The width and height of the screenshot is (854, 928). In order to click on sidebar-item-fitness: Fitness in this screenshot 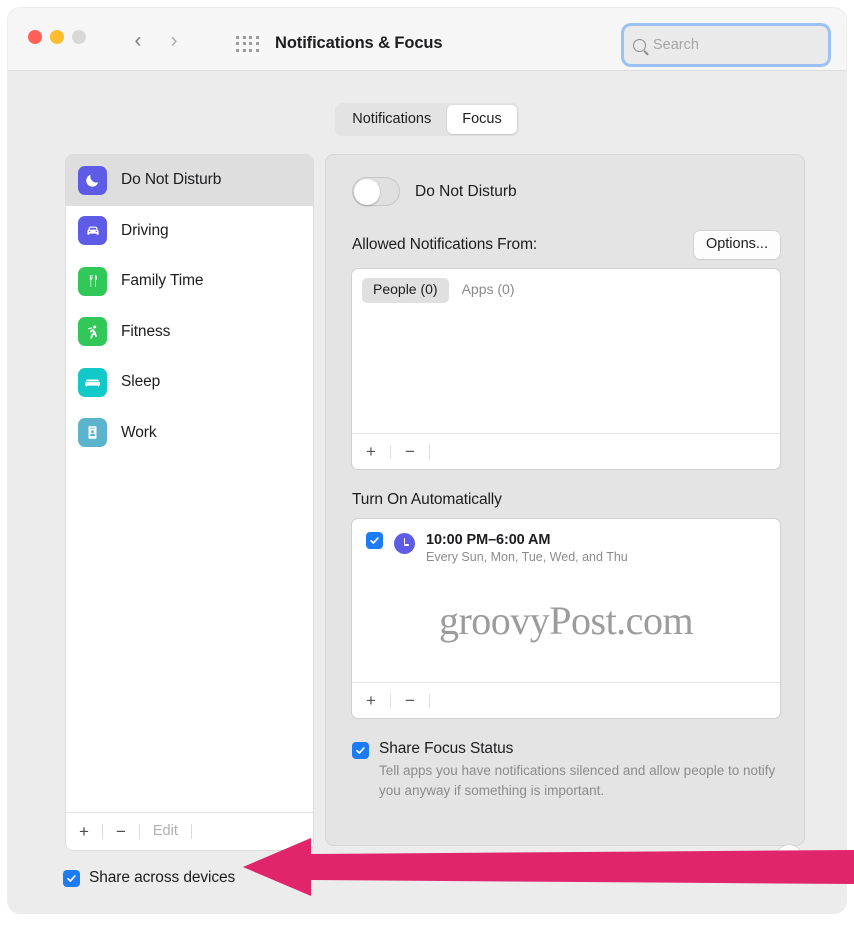, I will do `click(189, 332)`.